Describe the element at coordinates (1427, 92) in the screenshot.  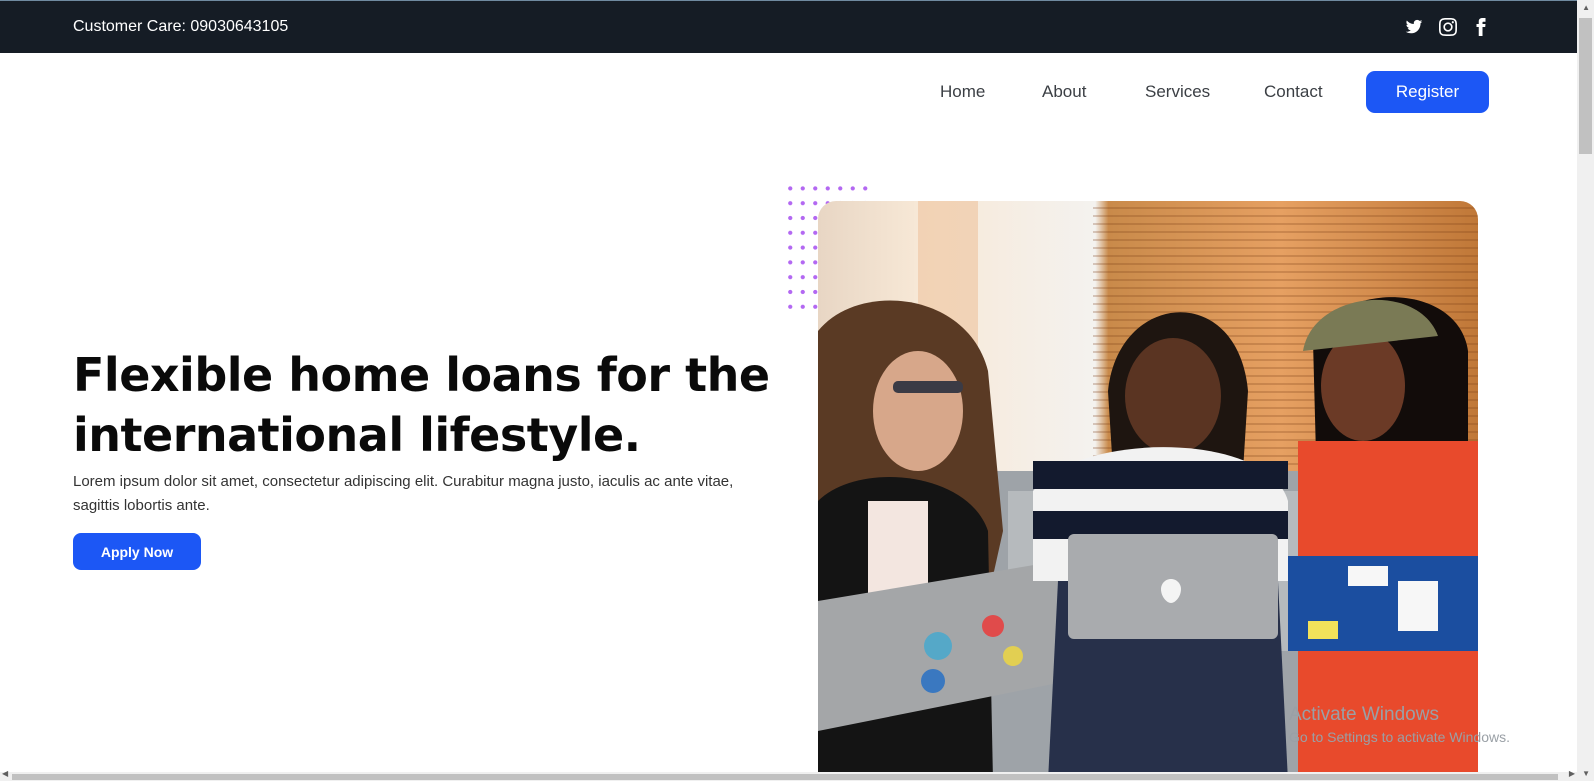
I see `register-button: Register` at that location.